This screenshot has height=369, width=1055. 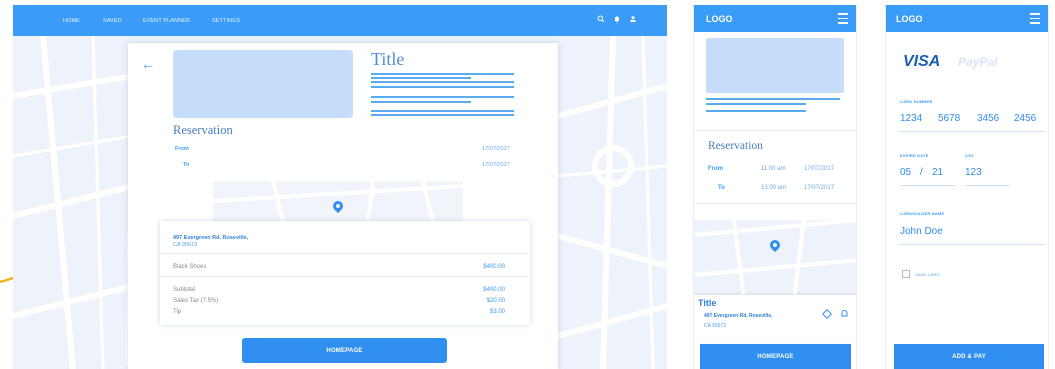 I want to click on nav-settings: SETTINGS, so click(x=226, y=21).